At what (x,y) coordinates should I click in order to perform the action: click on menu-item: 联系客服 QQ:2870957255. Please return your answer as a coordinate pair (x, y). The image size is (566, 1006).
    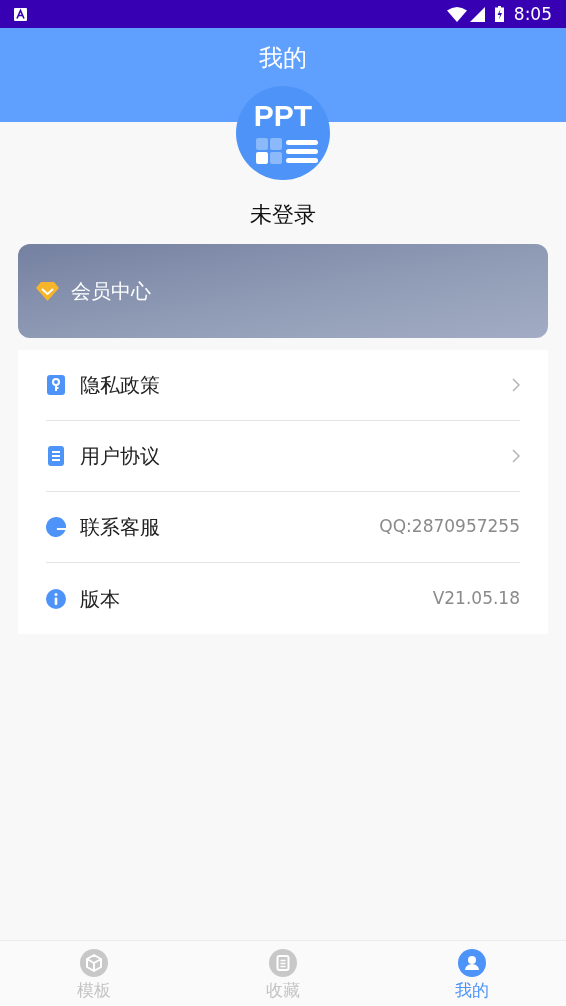
    Looking at the image, I should click on (283, 527).